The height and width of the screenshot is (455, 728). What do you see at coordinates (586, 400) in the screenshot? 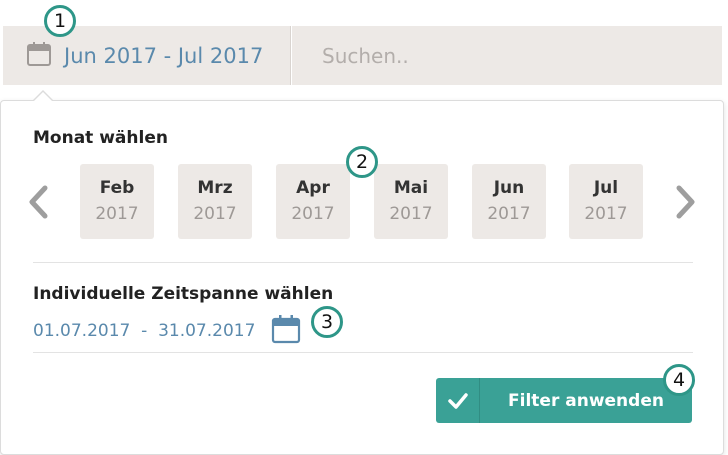
I see `apply-filter-label: Filter anwenden` at bounding box center [586, 400].